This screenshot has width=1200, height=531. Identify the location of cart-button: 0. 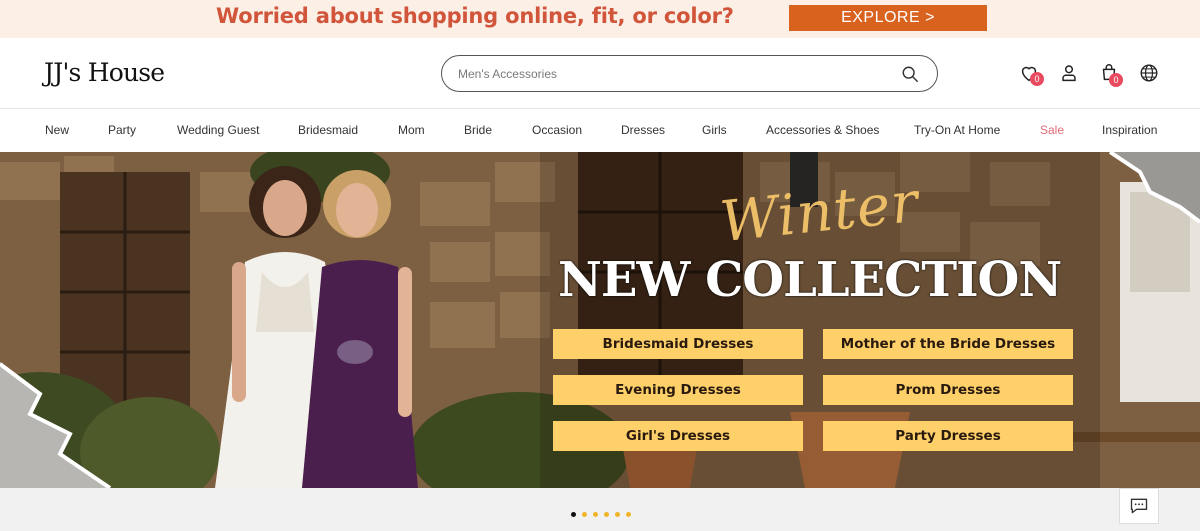
(1111, 75).